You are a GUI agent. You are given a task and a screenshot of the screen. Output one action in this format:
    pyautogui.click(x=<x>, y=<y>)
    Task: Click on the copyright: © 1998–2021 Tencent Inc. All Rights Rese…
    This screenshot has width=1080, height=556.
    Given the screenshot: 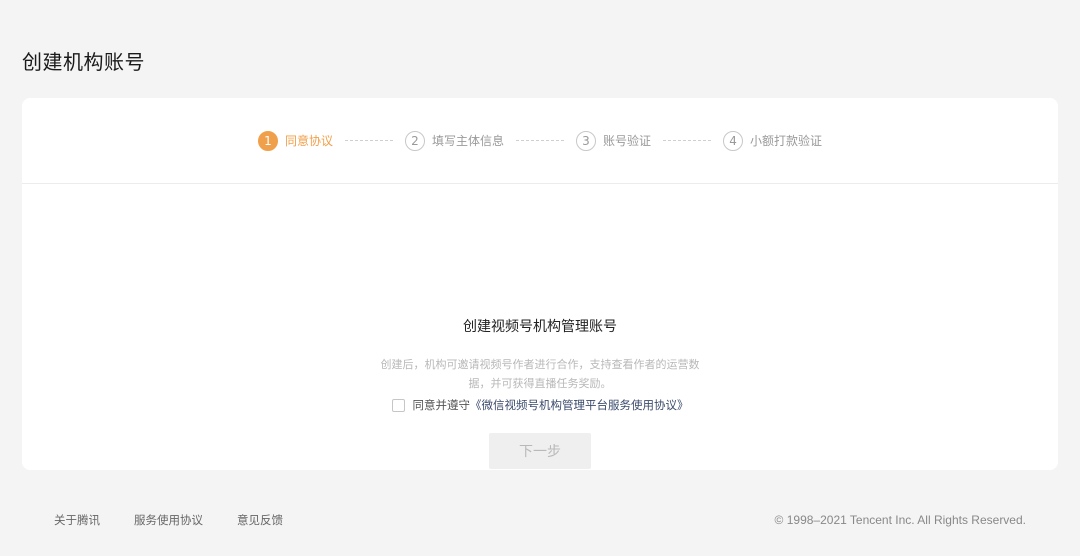 What is the action you would take?
    pyautogui.click(x=900, y=520)
    